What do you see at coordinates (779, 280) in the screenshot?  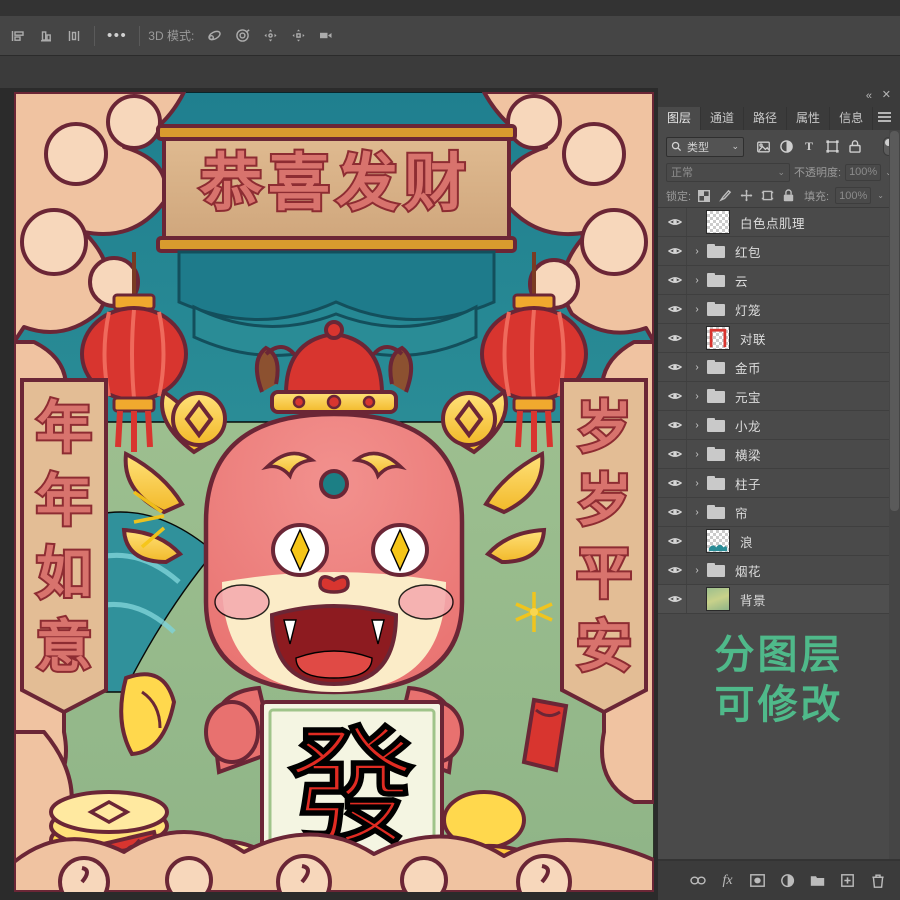 I see `table-row: › 云` at bounding box center [779, 280].